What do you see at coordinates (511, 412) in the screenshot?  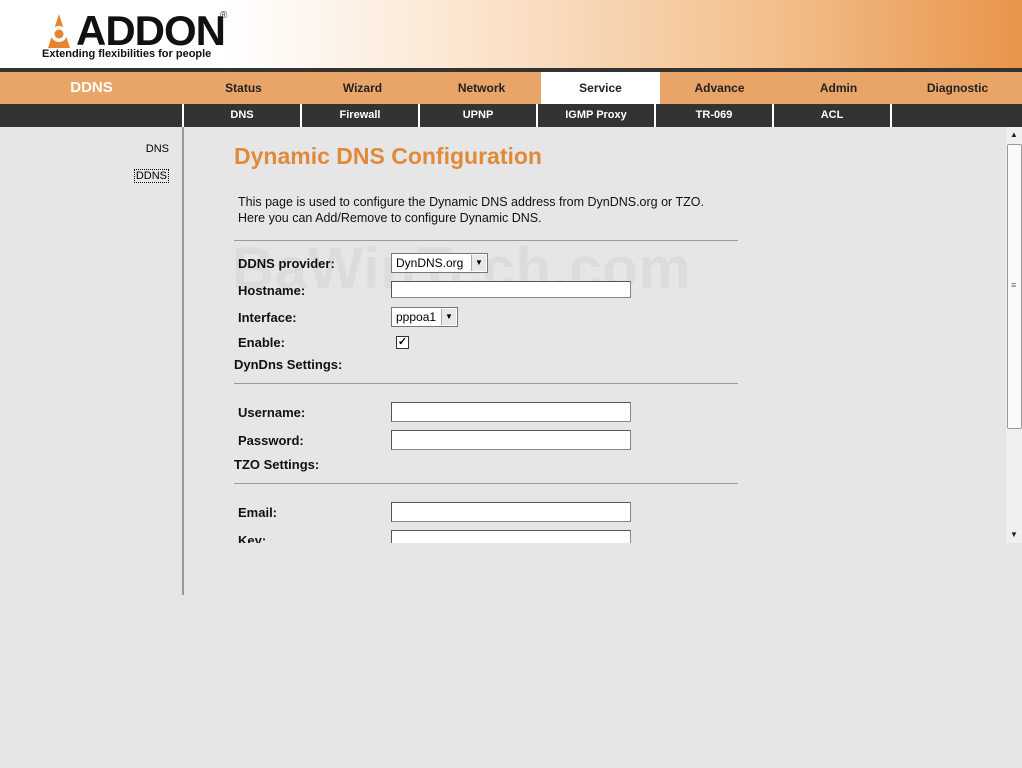 I see `username-input` at bounding box center [511, 412].